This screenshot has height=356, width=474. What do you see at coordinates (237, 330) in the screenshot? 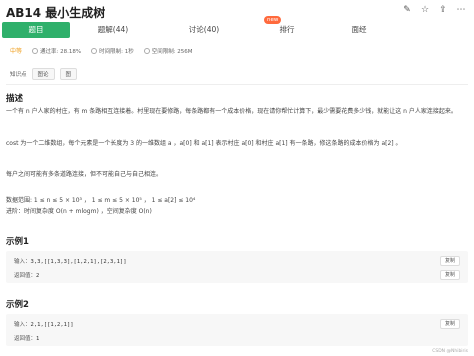
I see `example-box: 输入：2,1,[[1,2,1]] 返回值：1 复制` at bounding box center [237, 330].